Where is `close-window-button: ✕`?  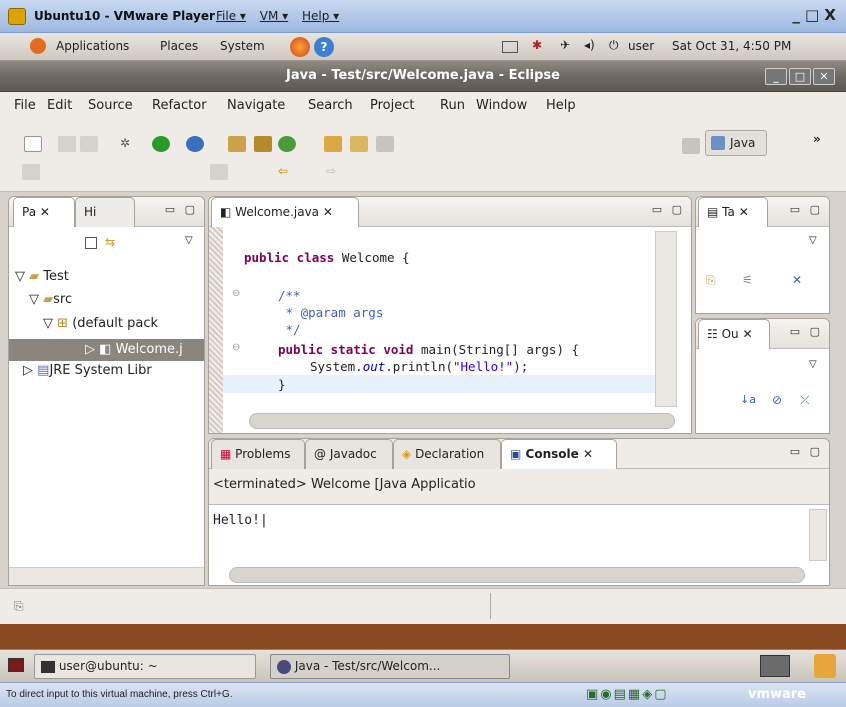 close-window-button: ✕ is located at coordinates (824, 76).